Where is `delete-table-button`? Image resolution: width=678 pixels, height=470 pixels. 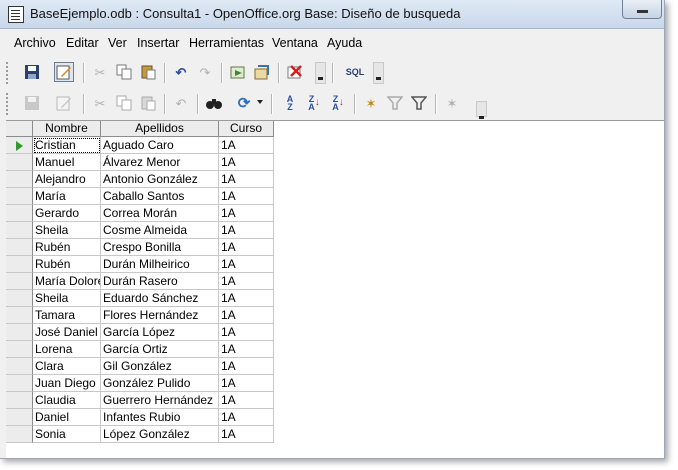
delete-table-button is located at coordinates (295, 72).